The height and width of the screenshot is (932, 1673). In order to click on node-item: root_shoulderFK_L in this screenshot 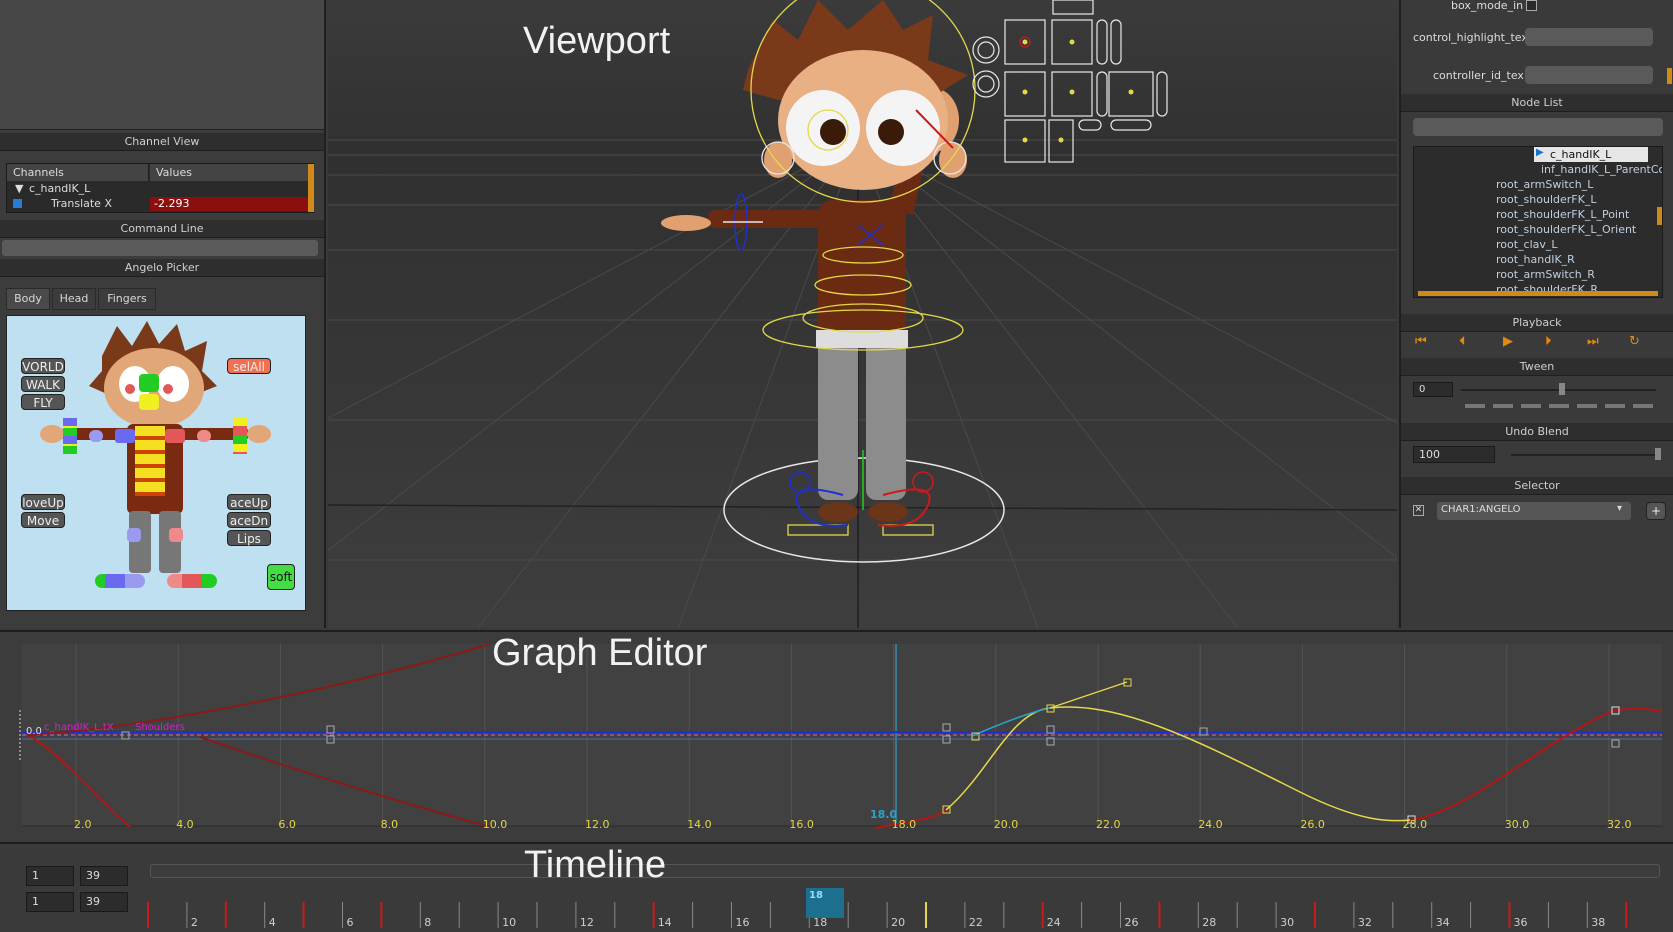, I will do `click(1539, 199)`.